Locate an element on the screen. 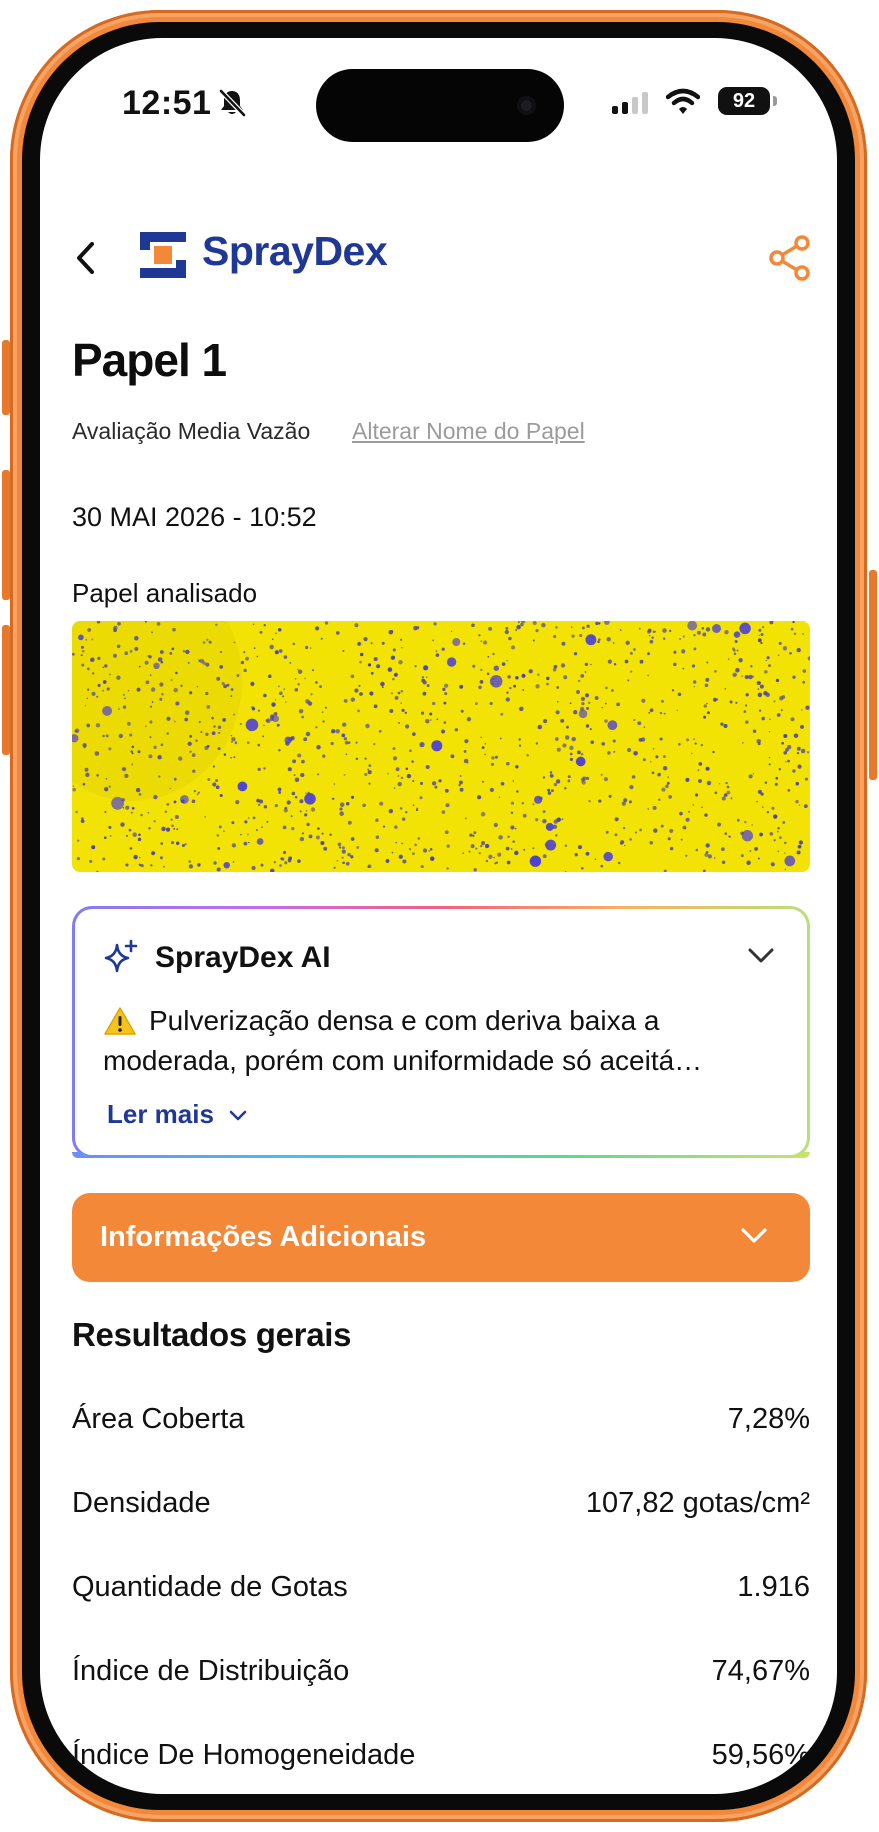 The image size is (879, 1832). status-bar: 12:51 92 is located at coordinates (438, 98).